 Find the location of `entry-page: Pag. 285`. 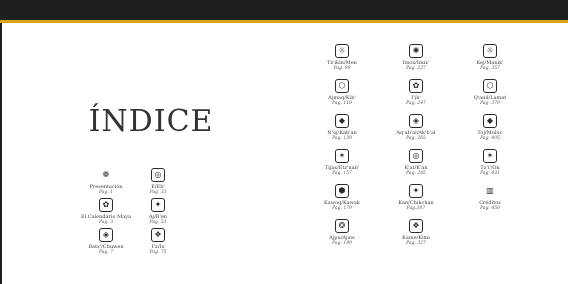

entry-page: Pag. 285 is located at coordinates (416, 173).